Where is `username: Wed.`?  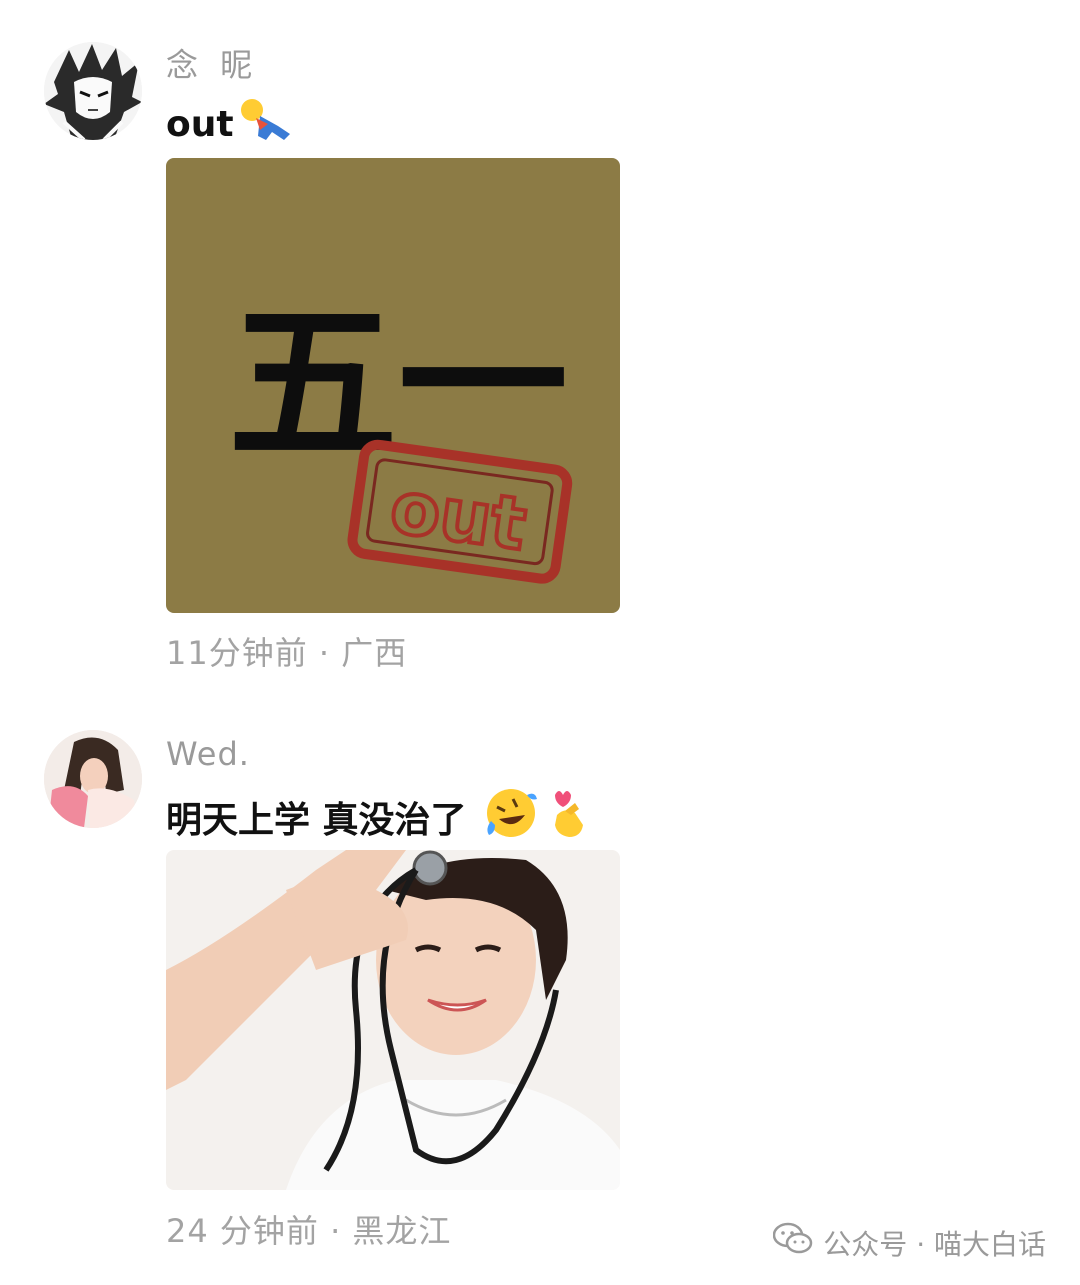
username: Wed. is located at coordinates (208, 754).